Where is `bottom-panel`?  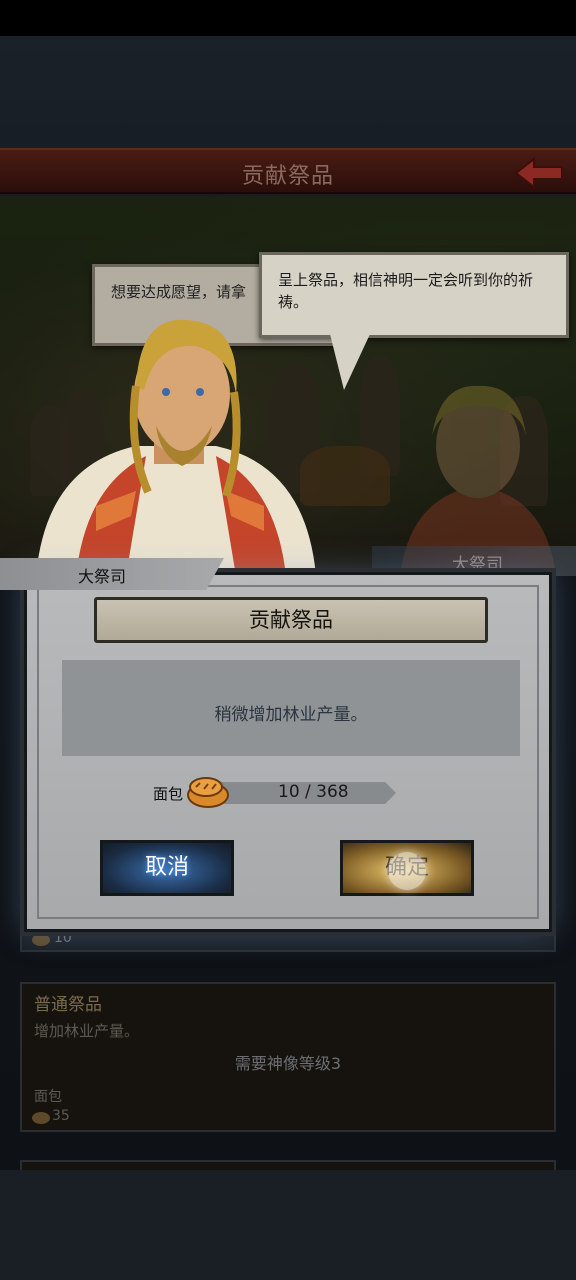 bottom-panel is located at coordinates (288, 1225).